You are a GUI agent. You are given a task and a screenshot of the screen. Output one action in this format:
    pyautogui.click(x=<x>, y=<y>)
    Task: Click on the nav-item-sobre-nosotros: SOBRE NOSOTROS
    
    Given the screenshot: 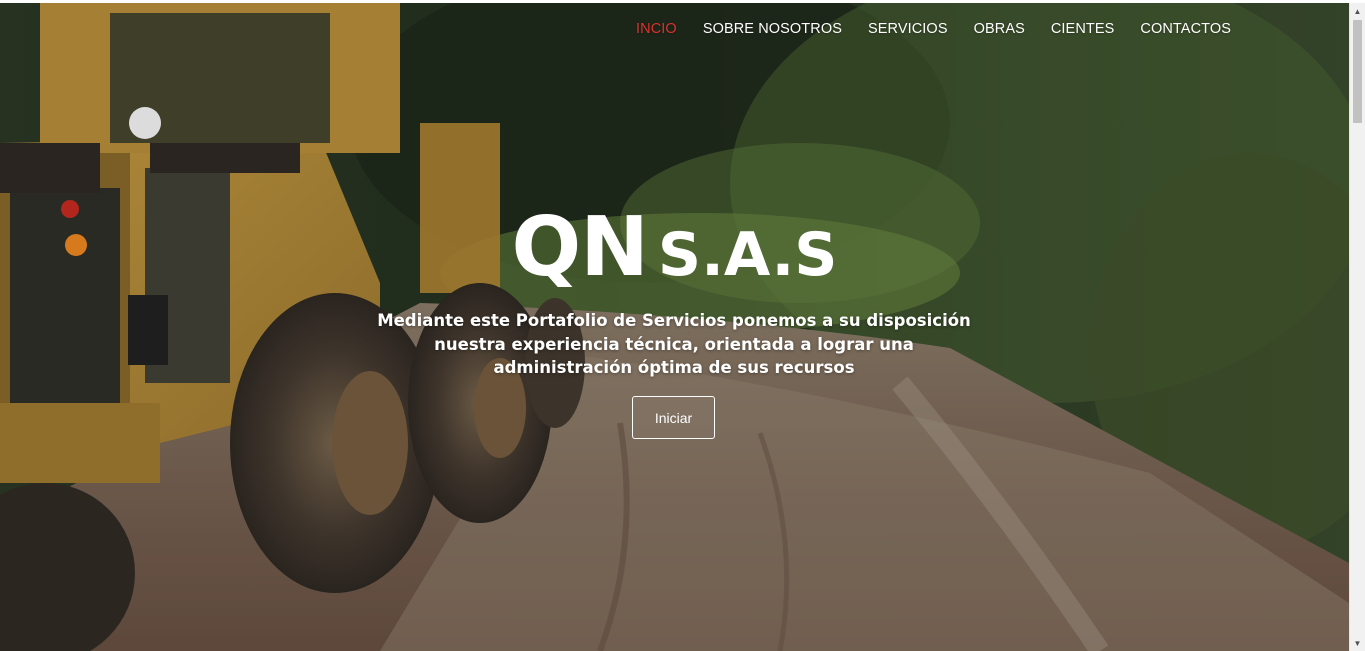 What is the action you would take?
    pyautogui.click(x=772, y=29)
    